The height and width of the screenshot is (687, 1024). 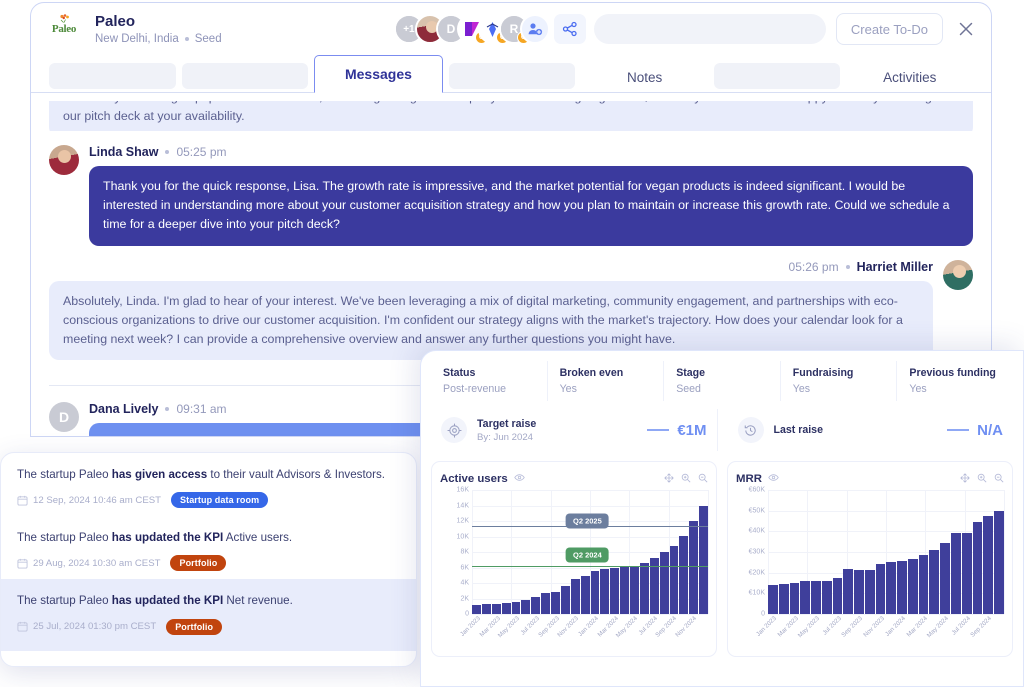 I want to click on activity-timestamp-label: 29 Aug, 2024 10:30 am CEST, so click(x=97, y=563).